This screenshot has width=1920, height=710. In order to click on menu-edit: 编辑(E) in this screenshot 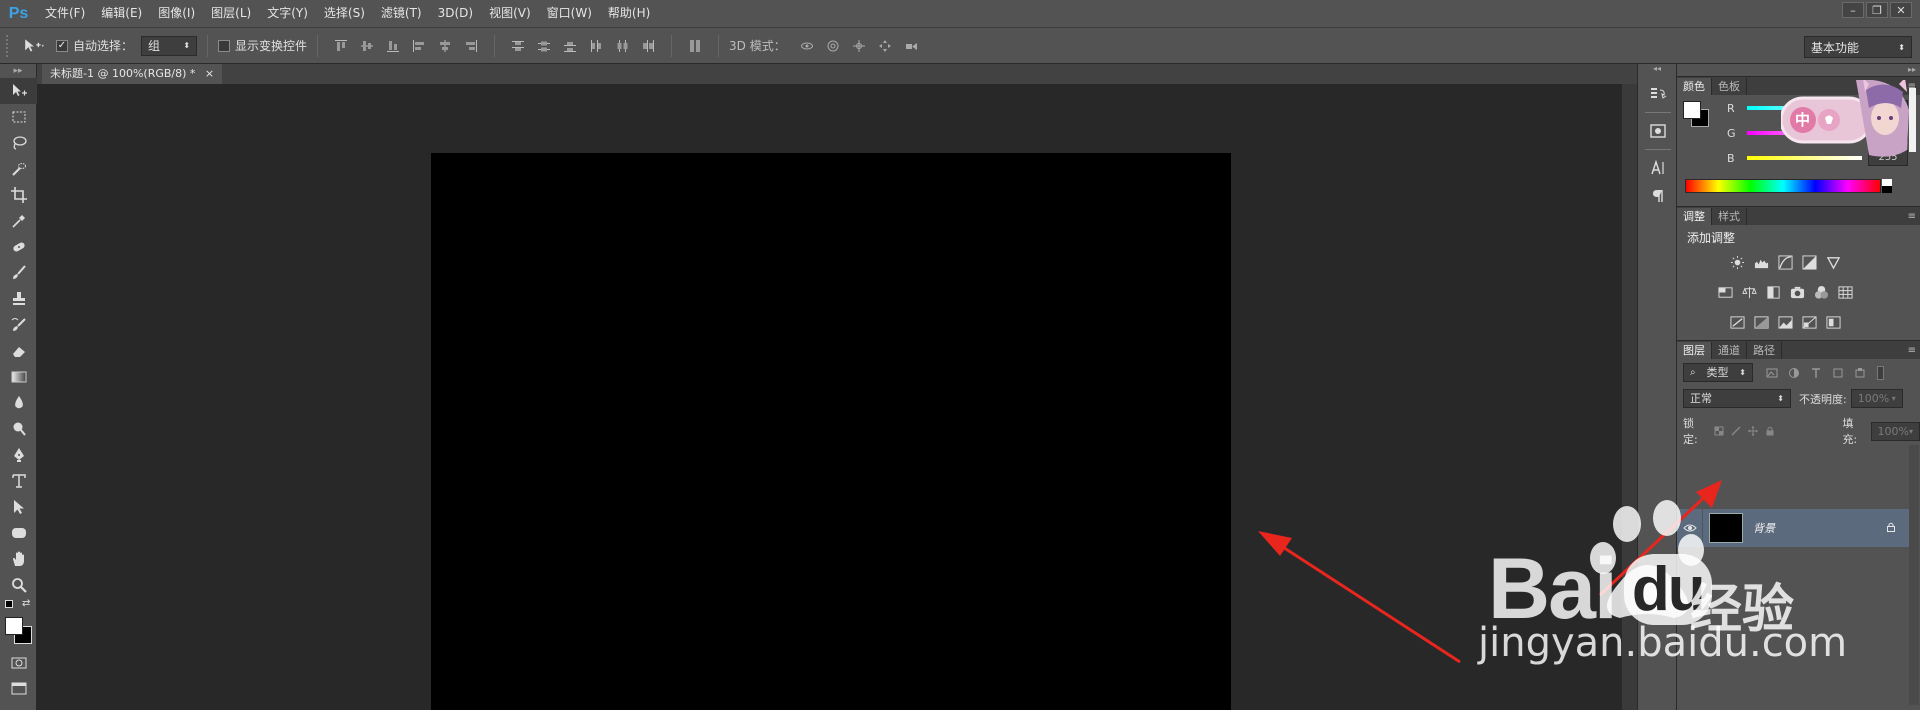, I will do `click(121, 13)`.